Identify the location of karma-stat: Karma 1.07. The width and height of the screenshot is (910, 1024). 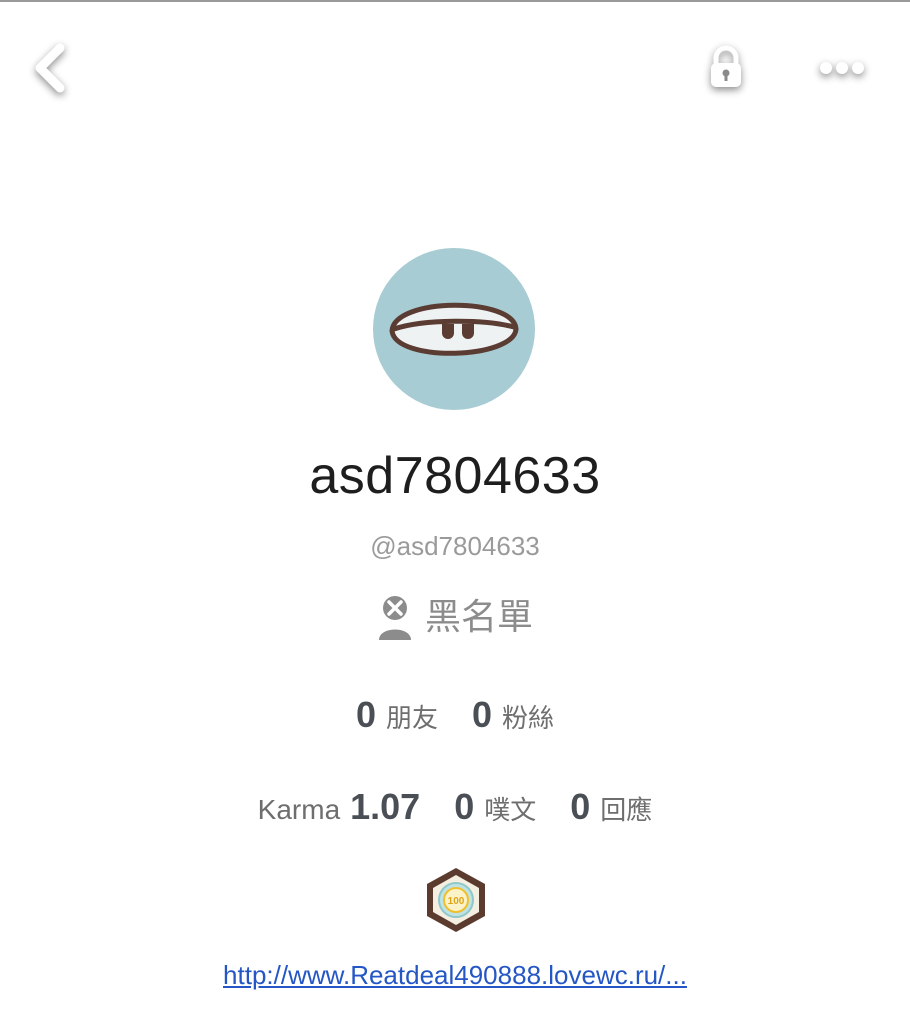
(339, 807).